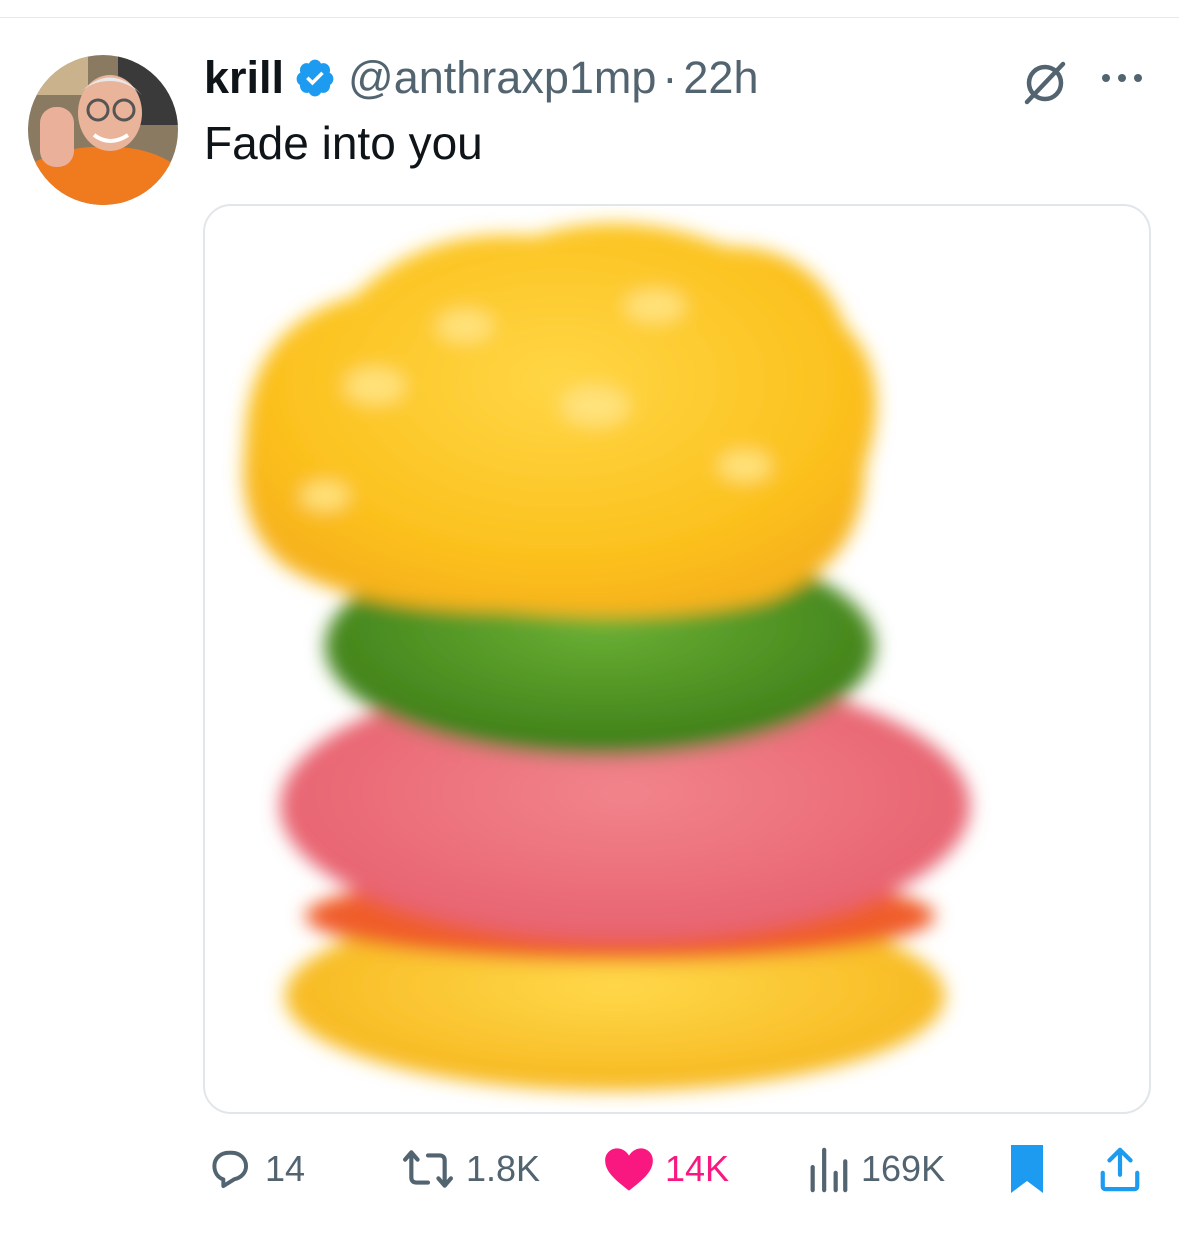 Image resolution: width=1179 pixels, height=1233 pixels. Describe the element at coordinates (285, 1168) in the screenshot. I see `reply-count: 14` at that location.